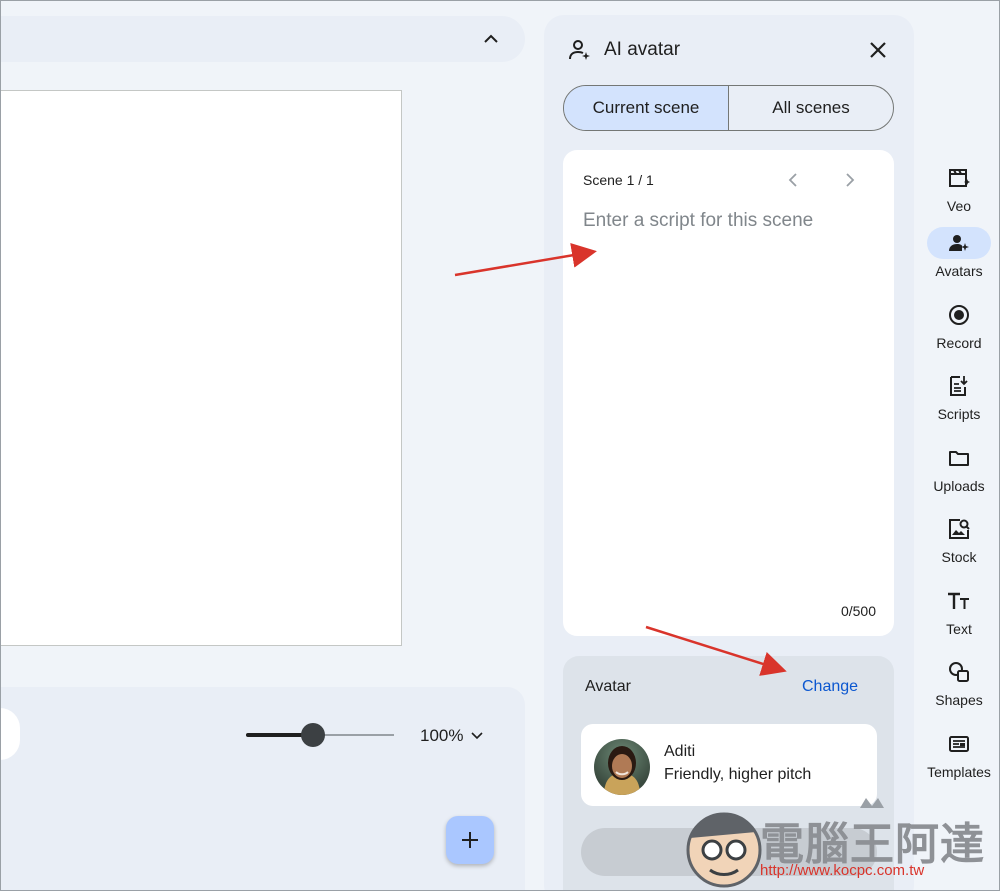  What do you see at coordinates (959, 178) in the screenshot?
I see `clapperboard-sparkle-icon` at bounding box center [959, 178].